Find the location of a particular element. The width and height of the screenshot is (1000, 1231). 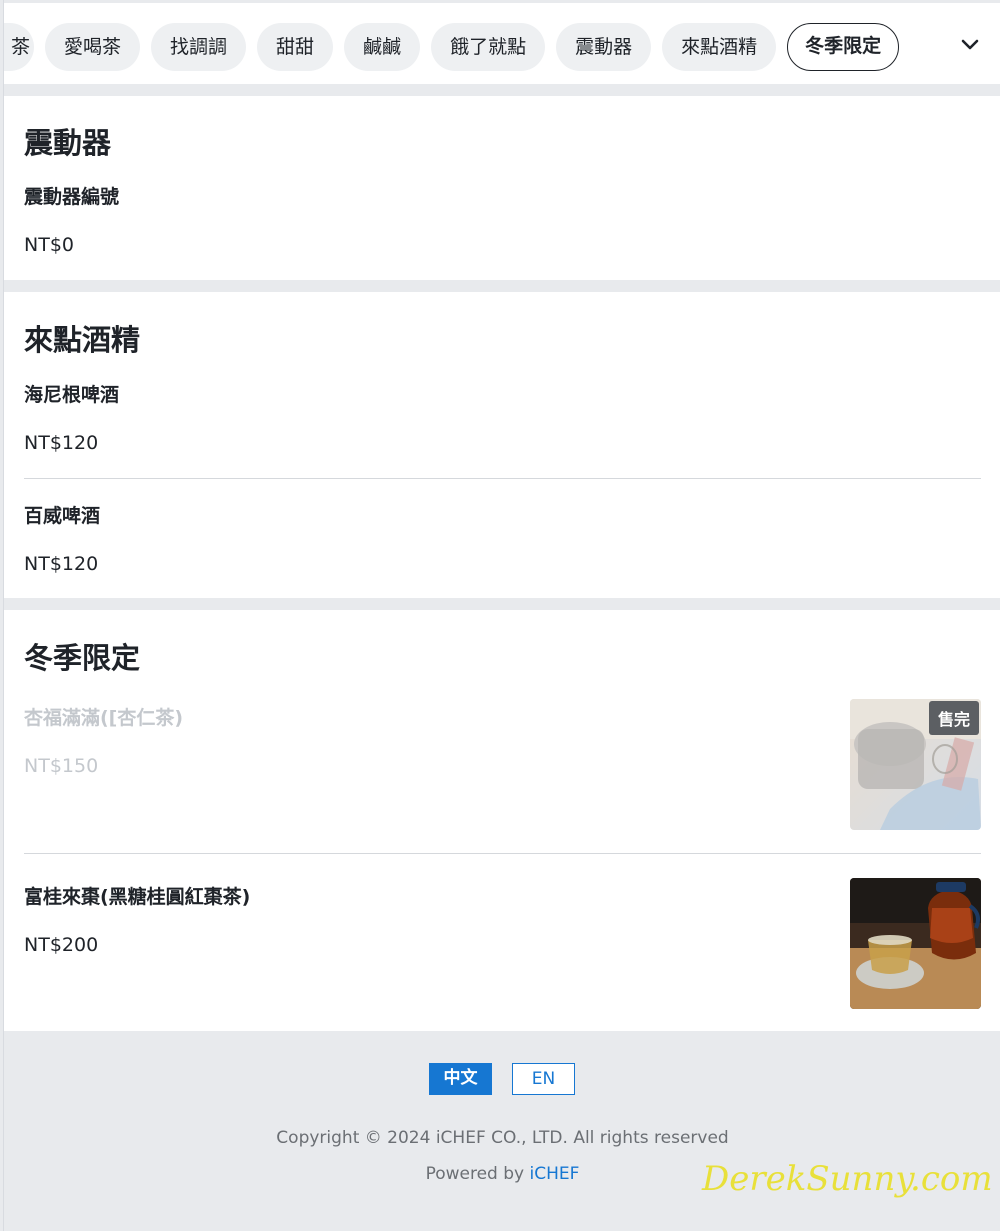

language-zh-button: 中文 is located at coordinates (460, 1079).